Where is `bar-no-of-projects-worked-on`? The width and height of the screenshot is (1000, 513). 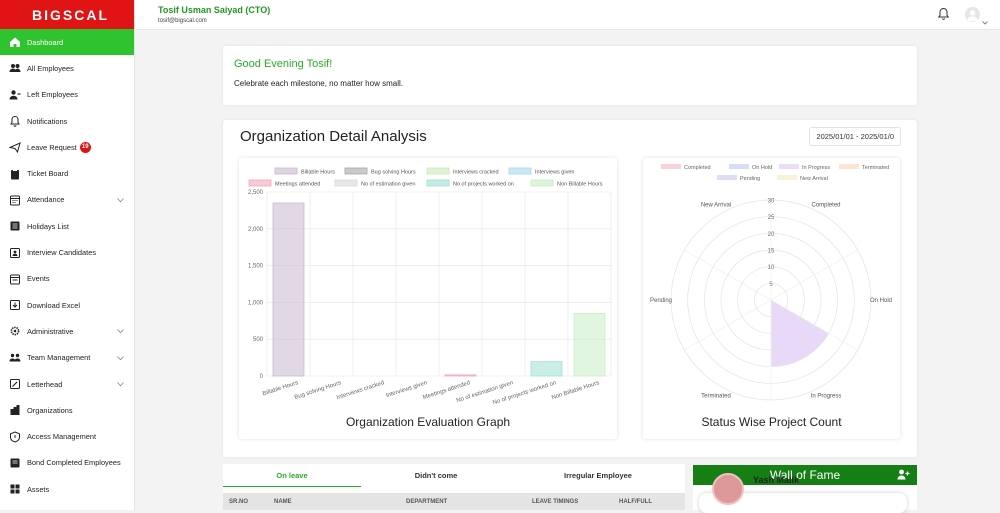
bar-no-of-projects-worked-on is located at coordinates (546, 369).